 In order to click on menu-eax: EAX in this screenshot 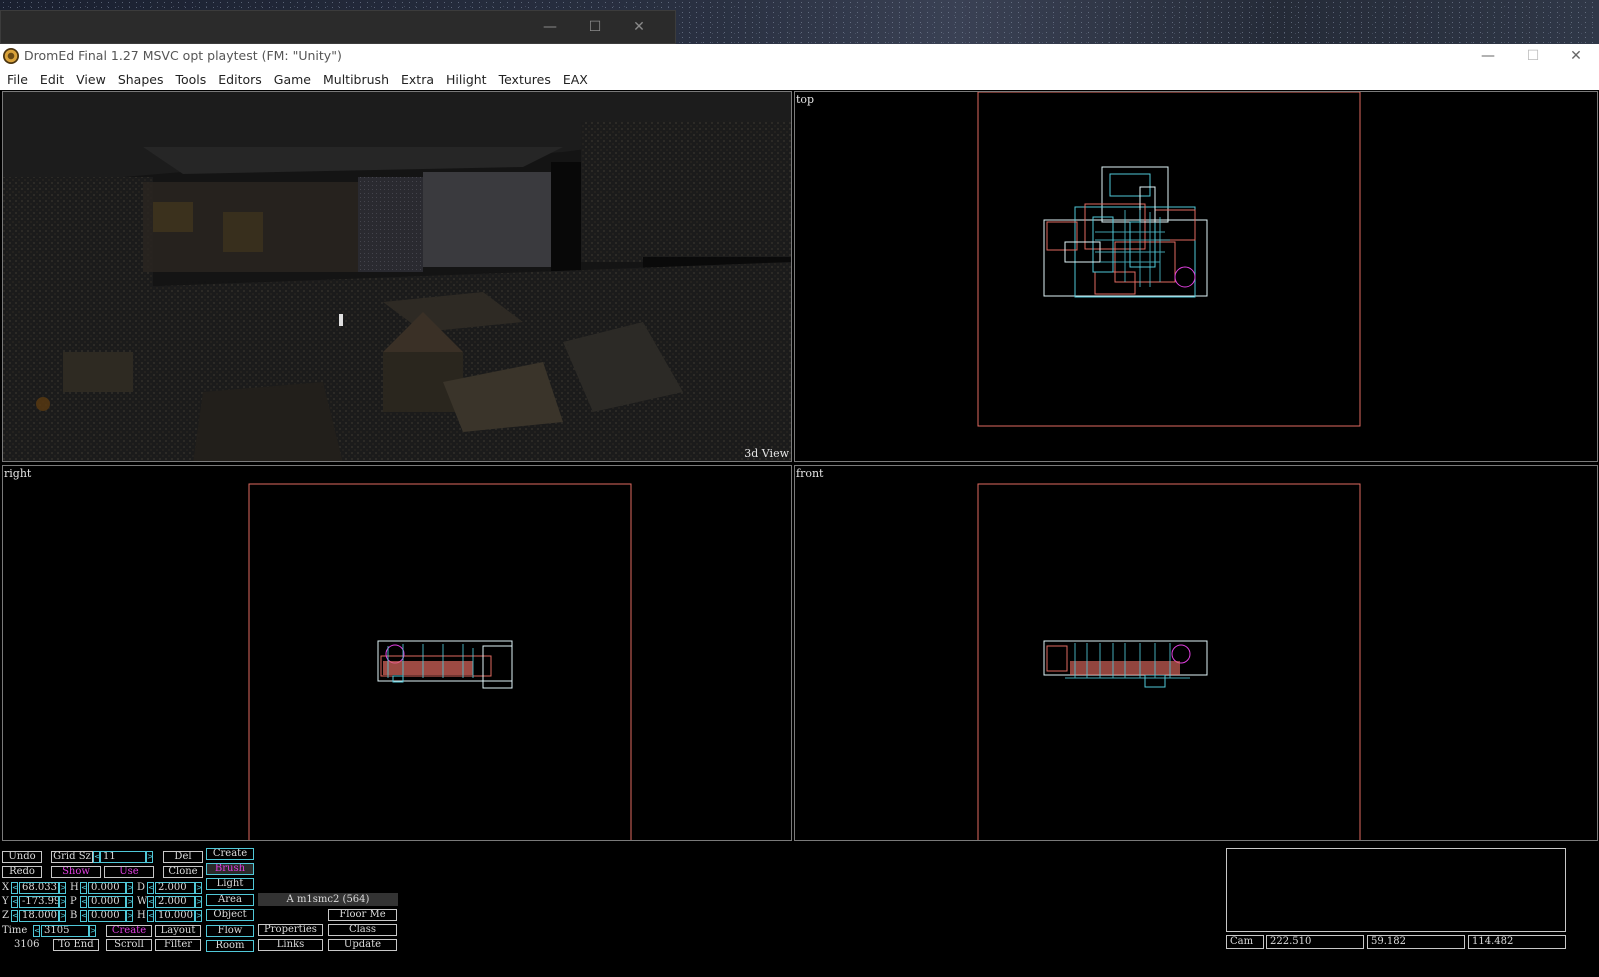, I will do `click(575, 79)`.